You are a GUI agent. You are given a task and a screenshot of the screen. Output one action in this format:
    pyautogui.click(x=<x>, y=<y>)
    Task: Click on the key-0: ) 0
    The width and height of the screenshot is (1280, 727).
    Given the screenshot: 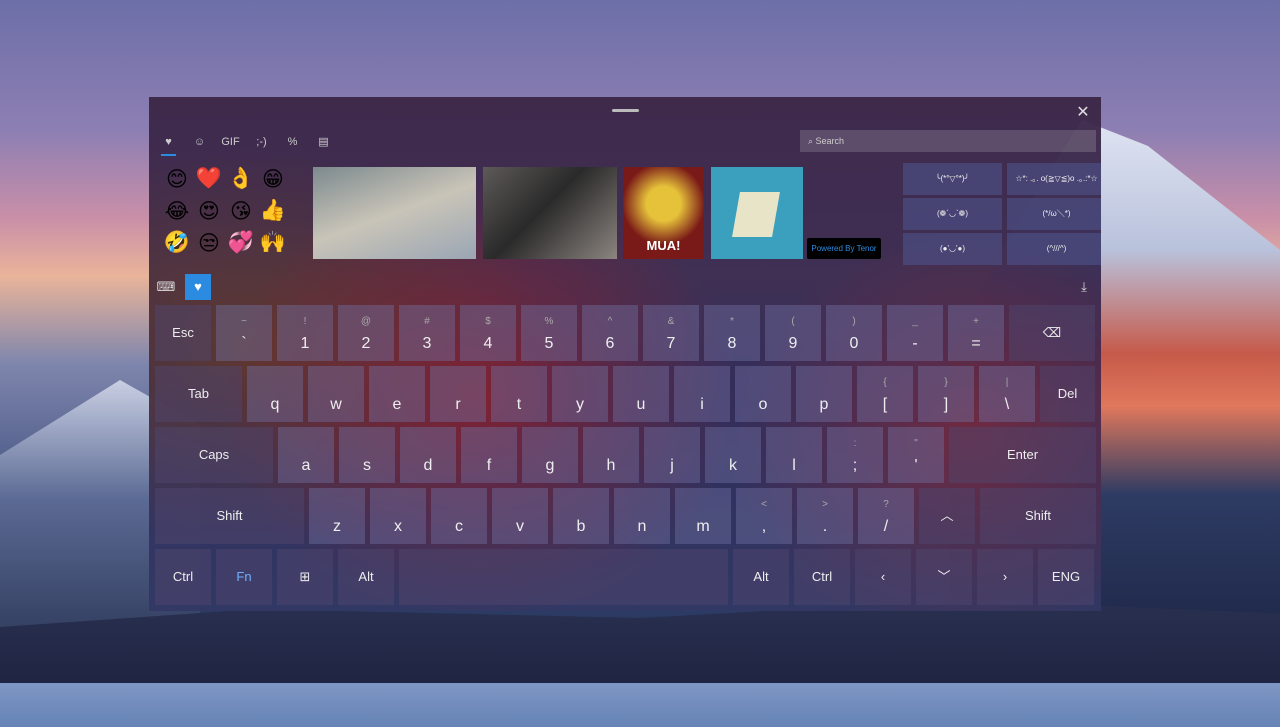 What is the action you would take?
    pyautogui.click(x=854, y=333)
    